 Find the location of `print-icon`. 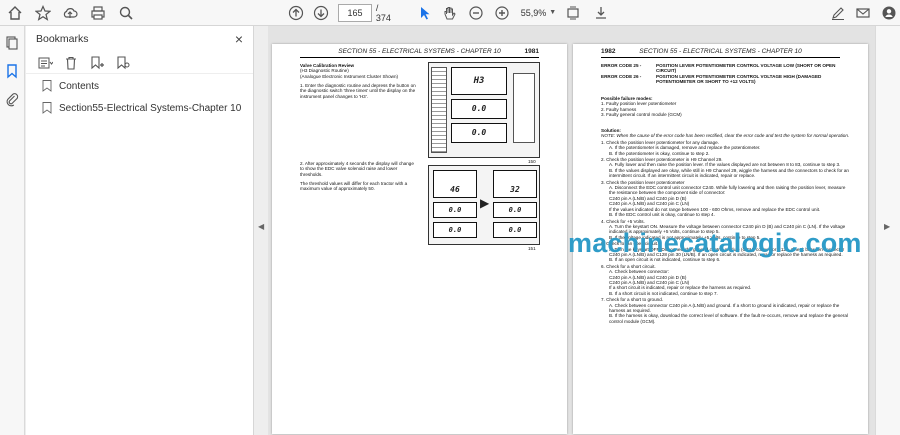

print-icon is located at coordinates (98, 13).